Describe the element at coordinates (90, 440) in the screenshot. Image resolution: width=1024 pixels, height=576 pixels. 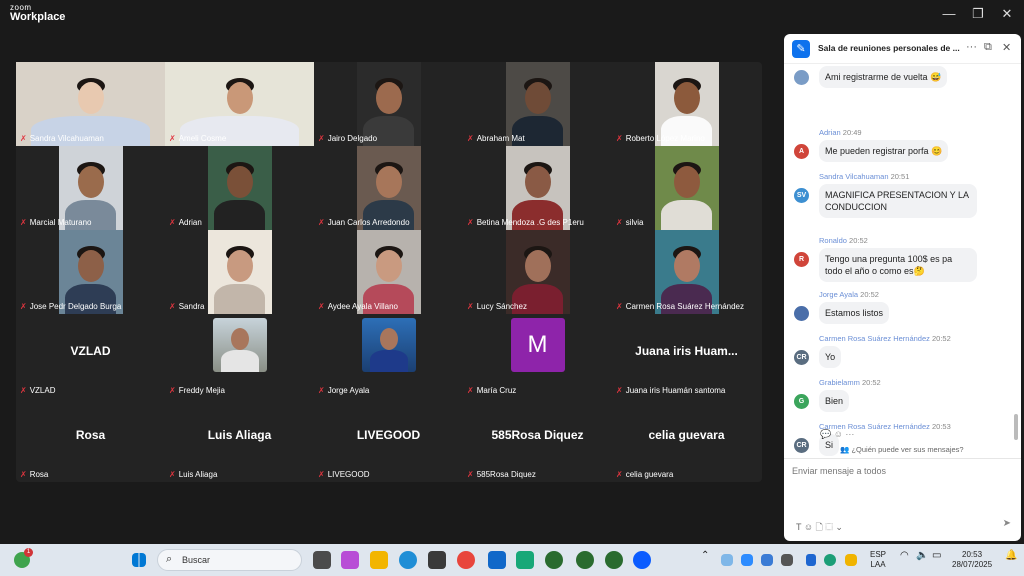
I see `participant-tile: Rosa ✗ Rosa` at that location.